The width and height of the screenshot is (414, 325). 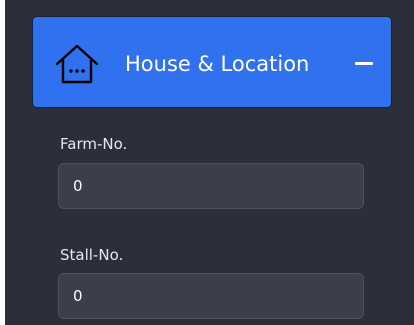 What do you see at coordinates (92, 255) in the screenshot?
I see `stall-no-label: Stall-No.` at bounding box center [92, 255].